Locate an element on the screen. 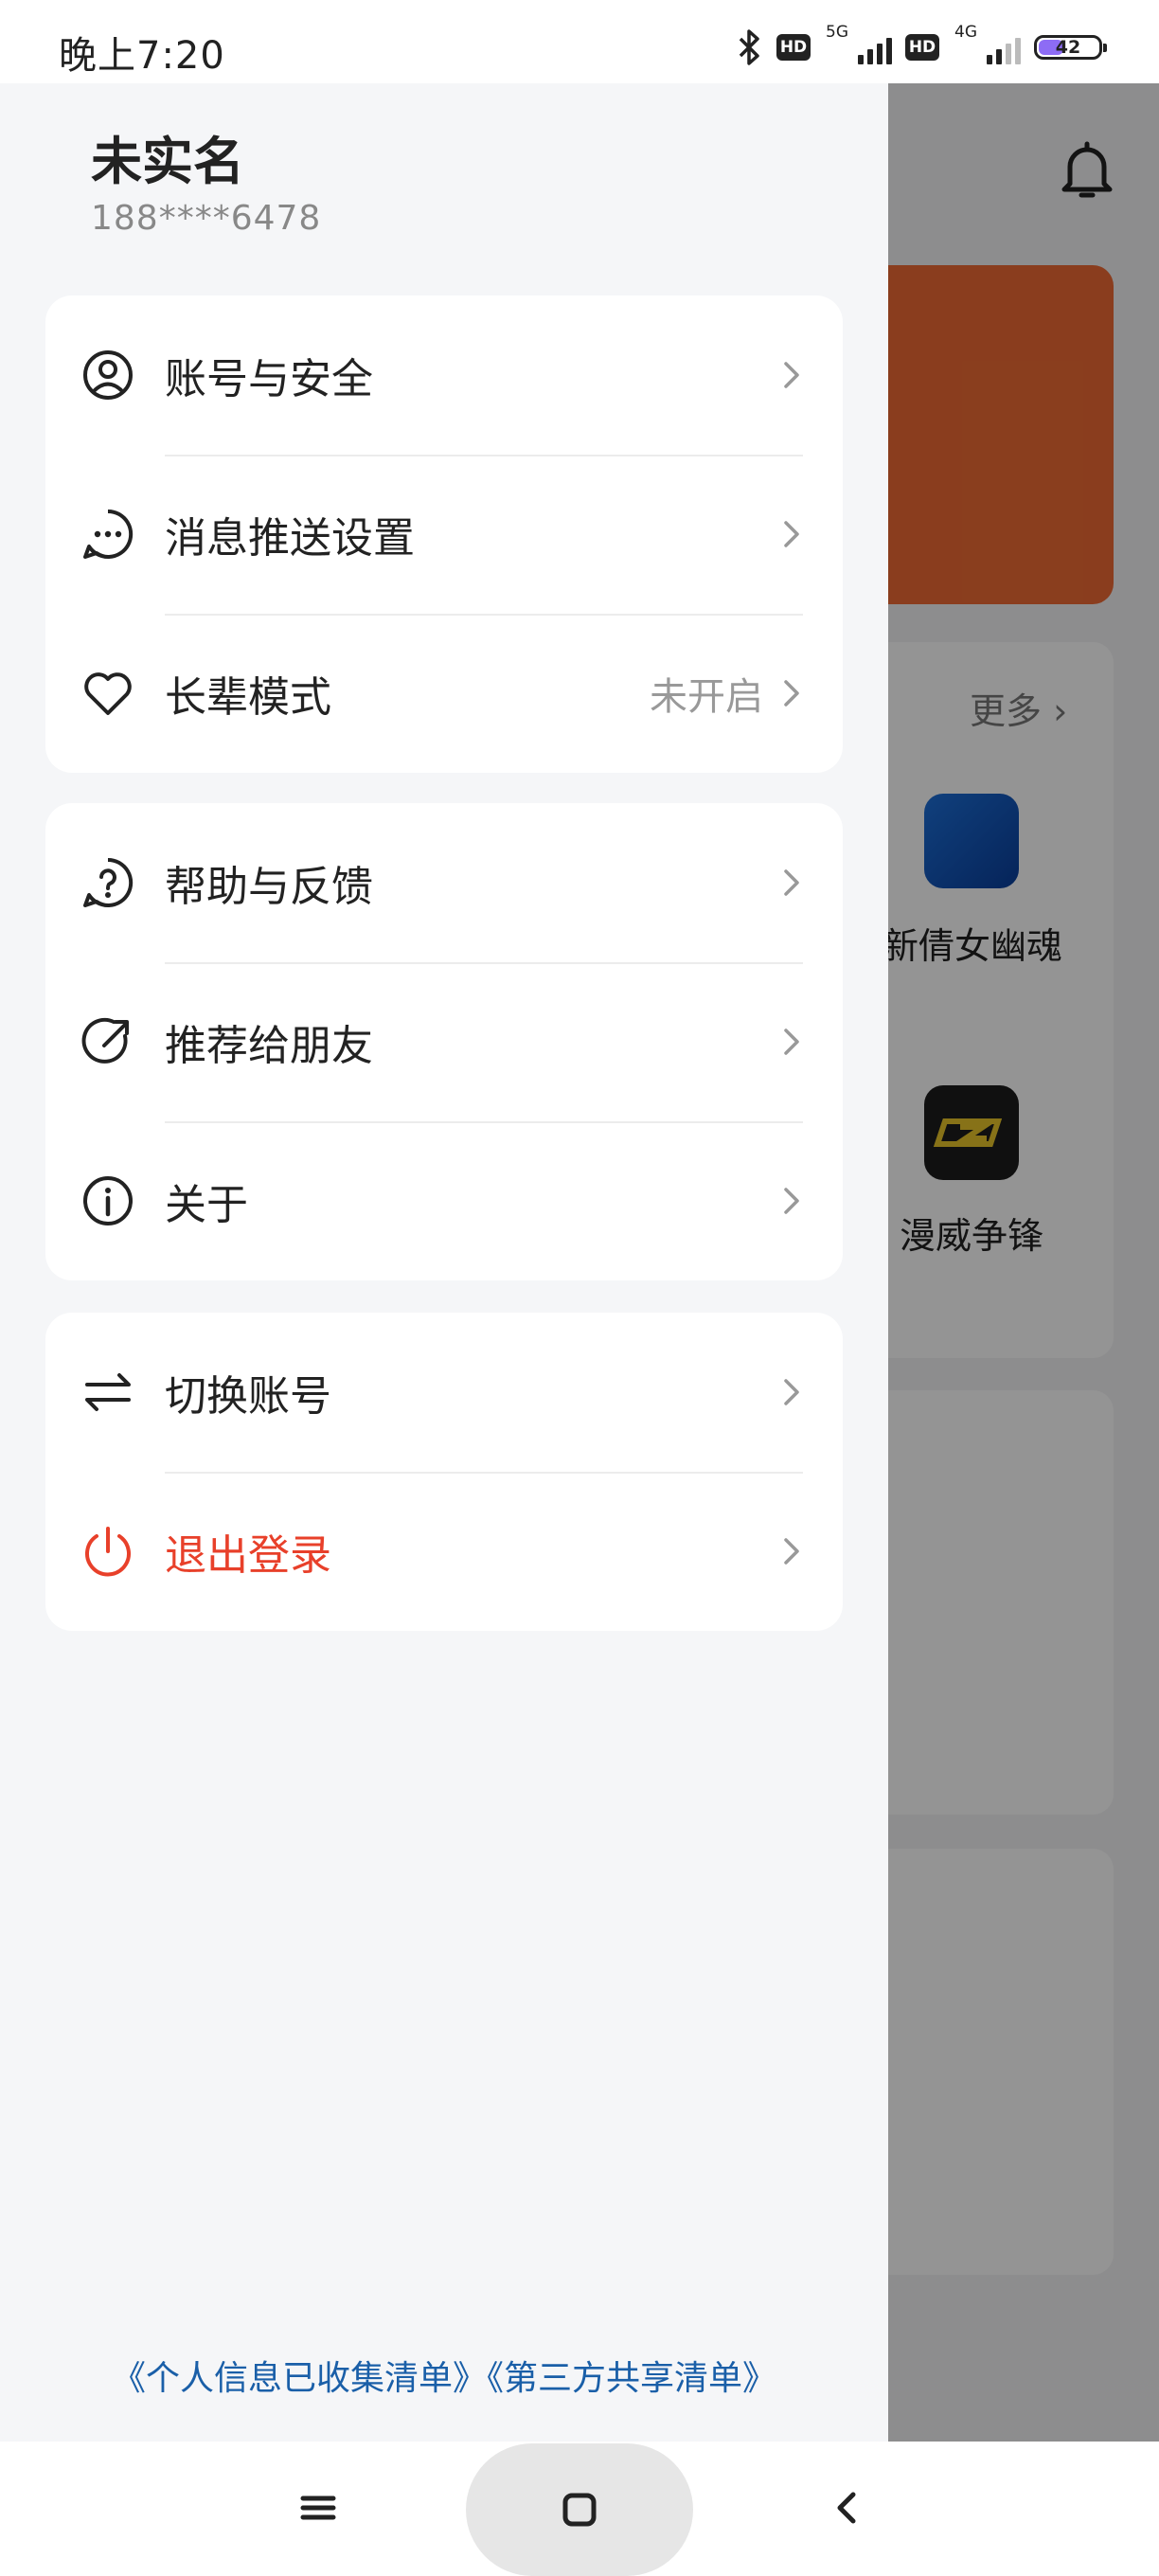 This screenshot has height=2576, width=1159. settings-group-account: 账号与安全 消息推送设置 长辈模式 未开启 is located at coordinates (444, 534).